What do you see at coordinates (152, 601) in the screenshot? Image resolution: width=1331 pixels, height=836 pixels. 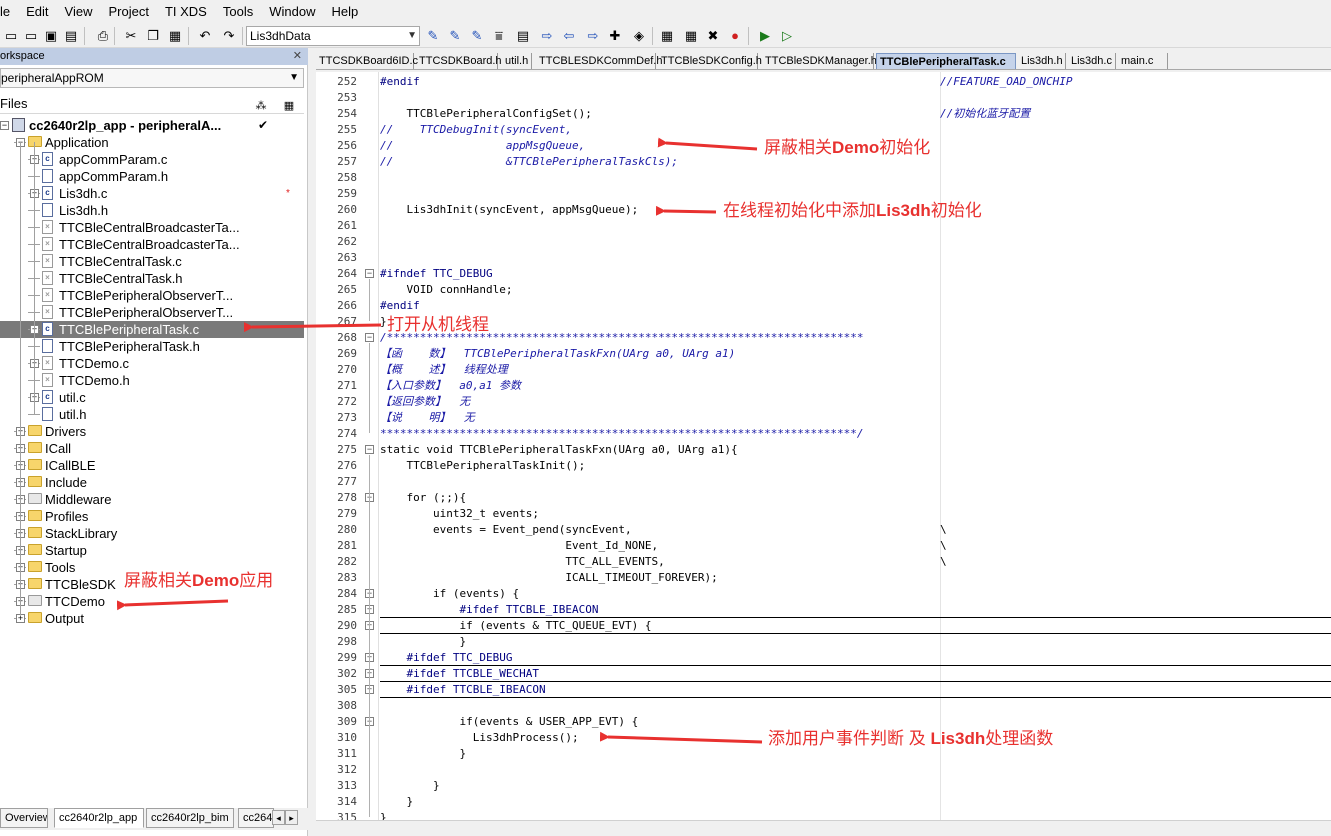 I see `tree-item: +TTCDemo` at bounding box center [152, 601].